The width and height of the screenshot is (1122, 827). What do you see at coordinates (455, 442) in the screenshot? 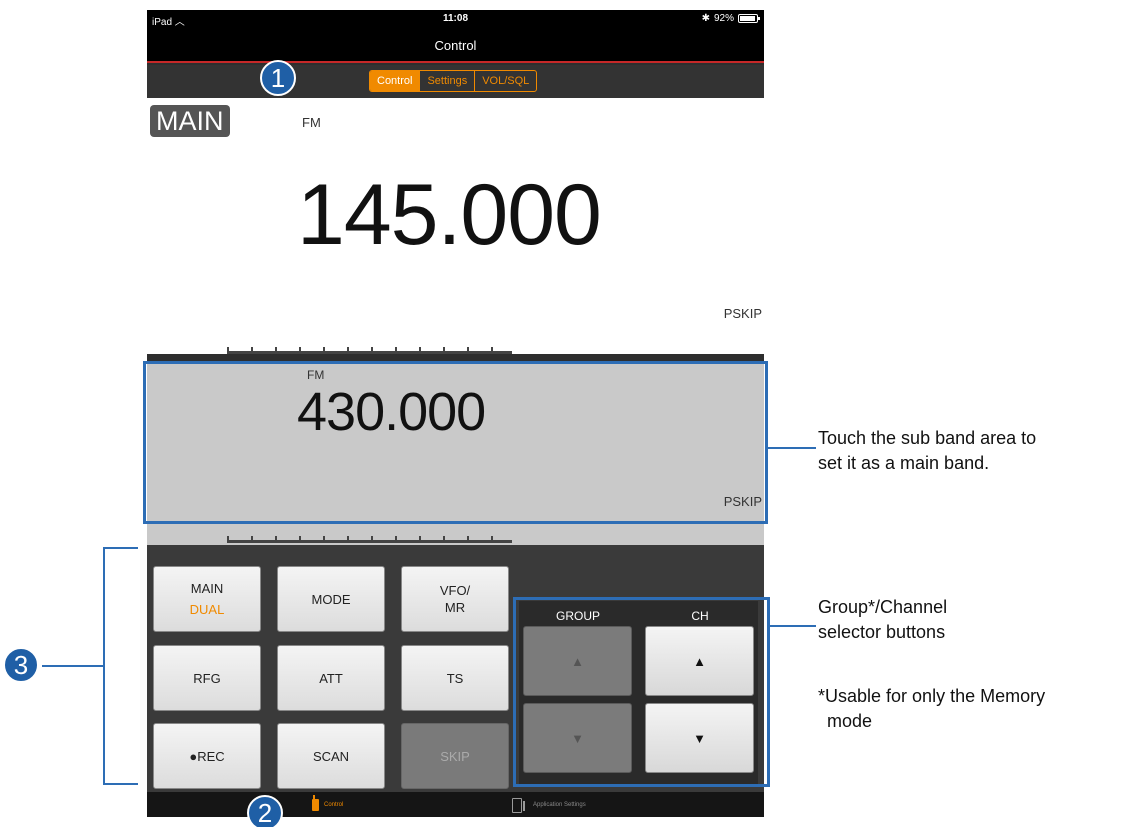
I see `sub-band-highlight-frame` at bounding box center [455, 442].